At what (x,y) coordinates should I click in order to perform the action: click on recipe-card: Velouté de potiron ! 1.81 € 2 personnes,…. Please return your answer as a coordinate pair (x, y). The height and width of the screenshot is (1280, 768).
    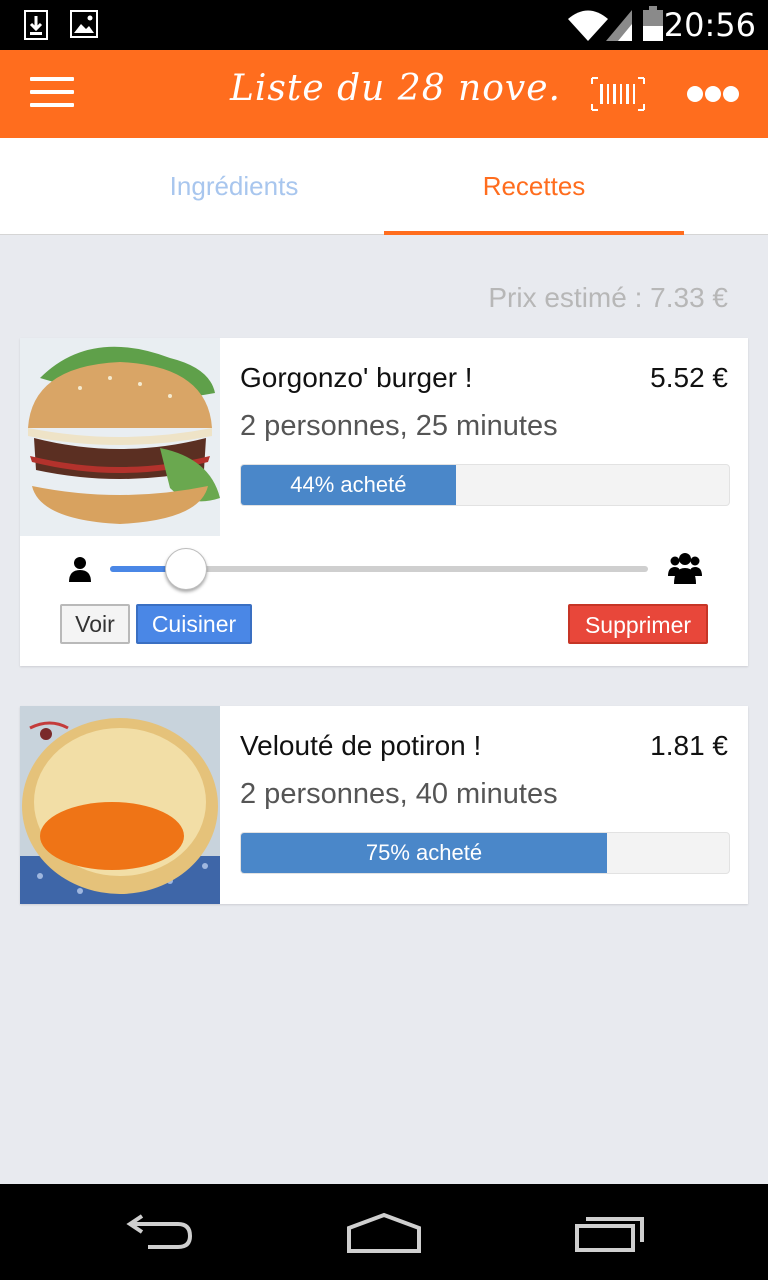
    Looking at the image, I should click on (384, 805).